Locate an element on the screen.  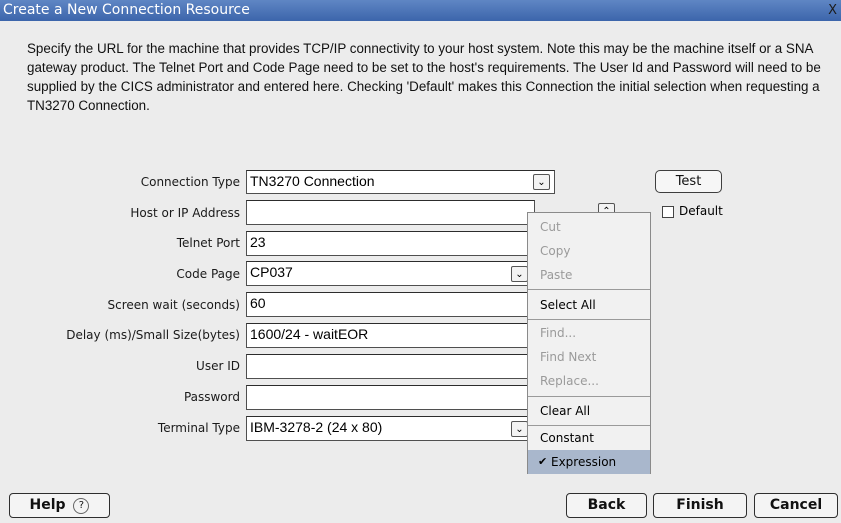
screen-wait-input: 60 is located at coordinates (390, 304).